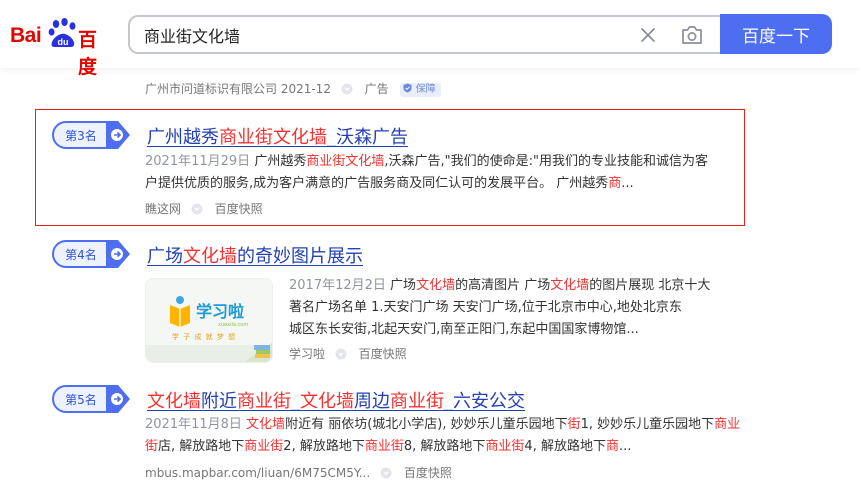 The width and height of the screenshot is (860, 492). Describe the element at coordinates (62, 32) in the screenshot. I see `paw-icon: du` at that location.